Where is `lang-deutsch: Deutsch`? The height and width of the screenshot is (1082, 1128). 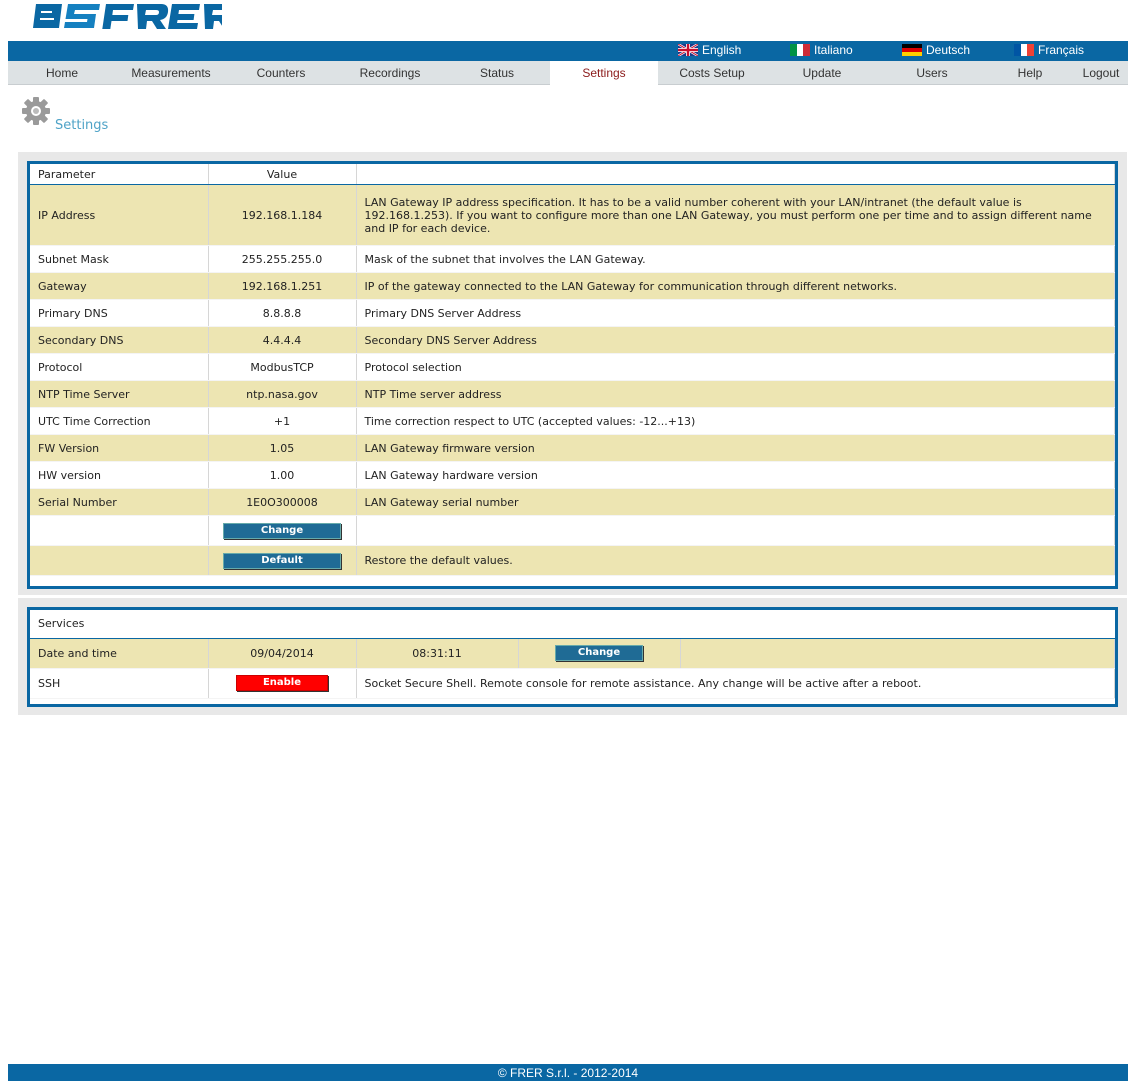 lang-deutsch: Deutsch is located at coordinates (936, 50).